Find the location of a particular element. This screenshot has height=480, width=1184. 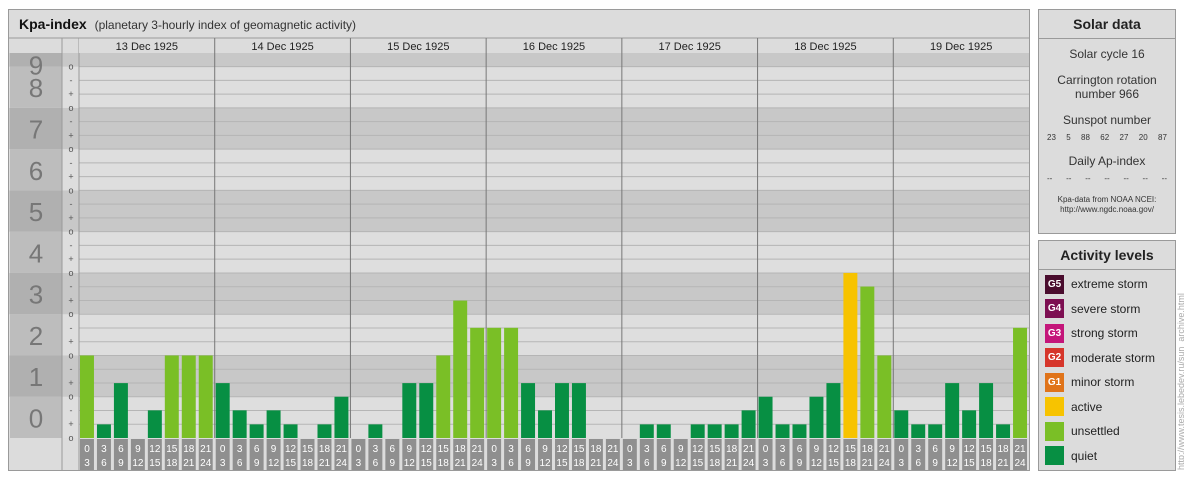

activity-levels-heading: Activity levels is located at coordinates (1107, 255).